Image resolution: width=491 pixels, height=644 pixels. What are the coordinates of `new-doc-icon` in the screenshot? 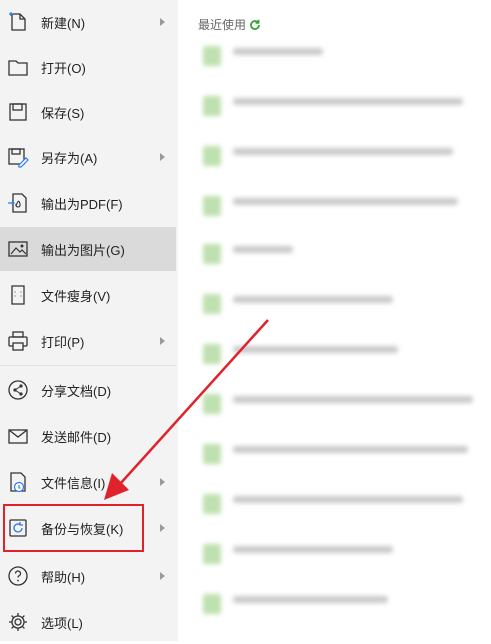 It's located at (18, 22).